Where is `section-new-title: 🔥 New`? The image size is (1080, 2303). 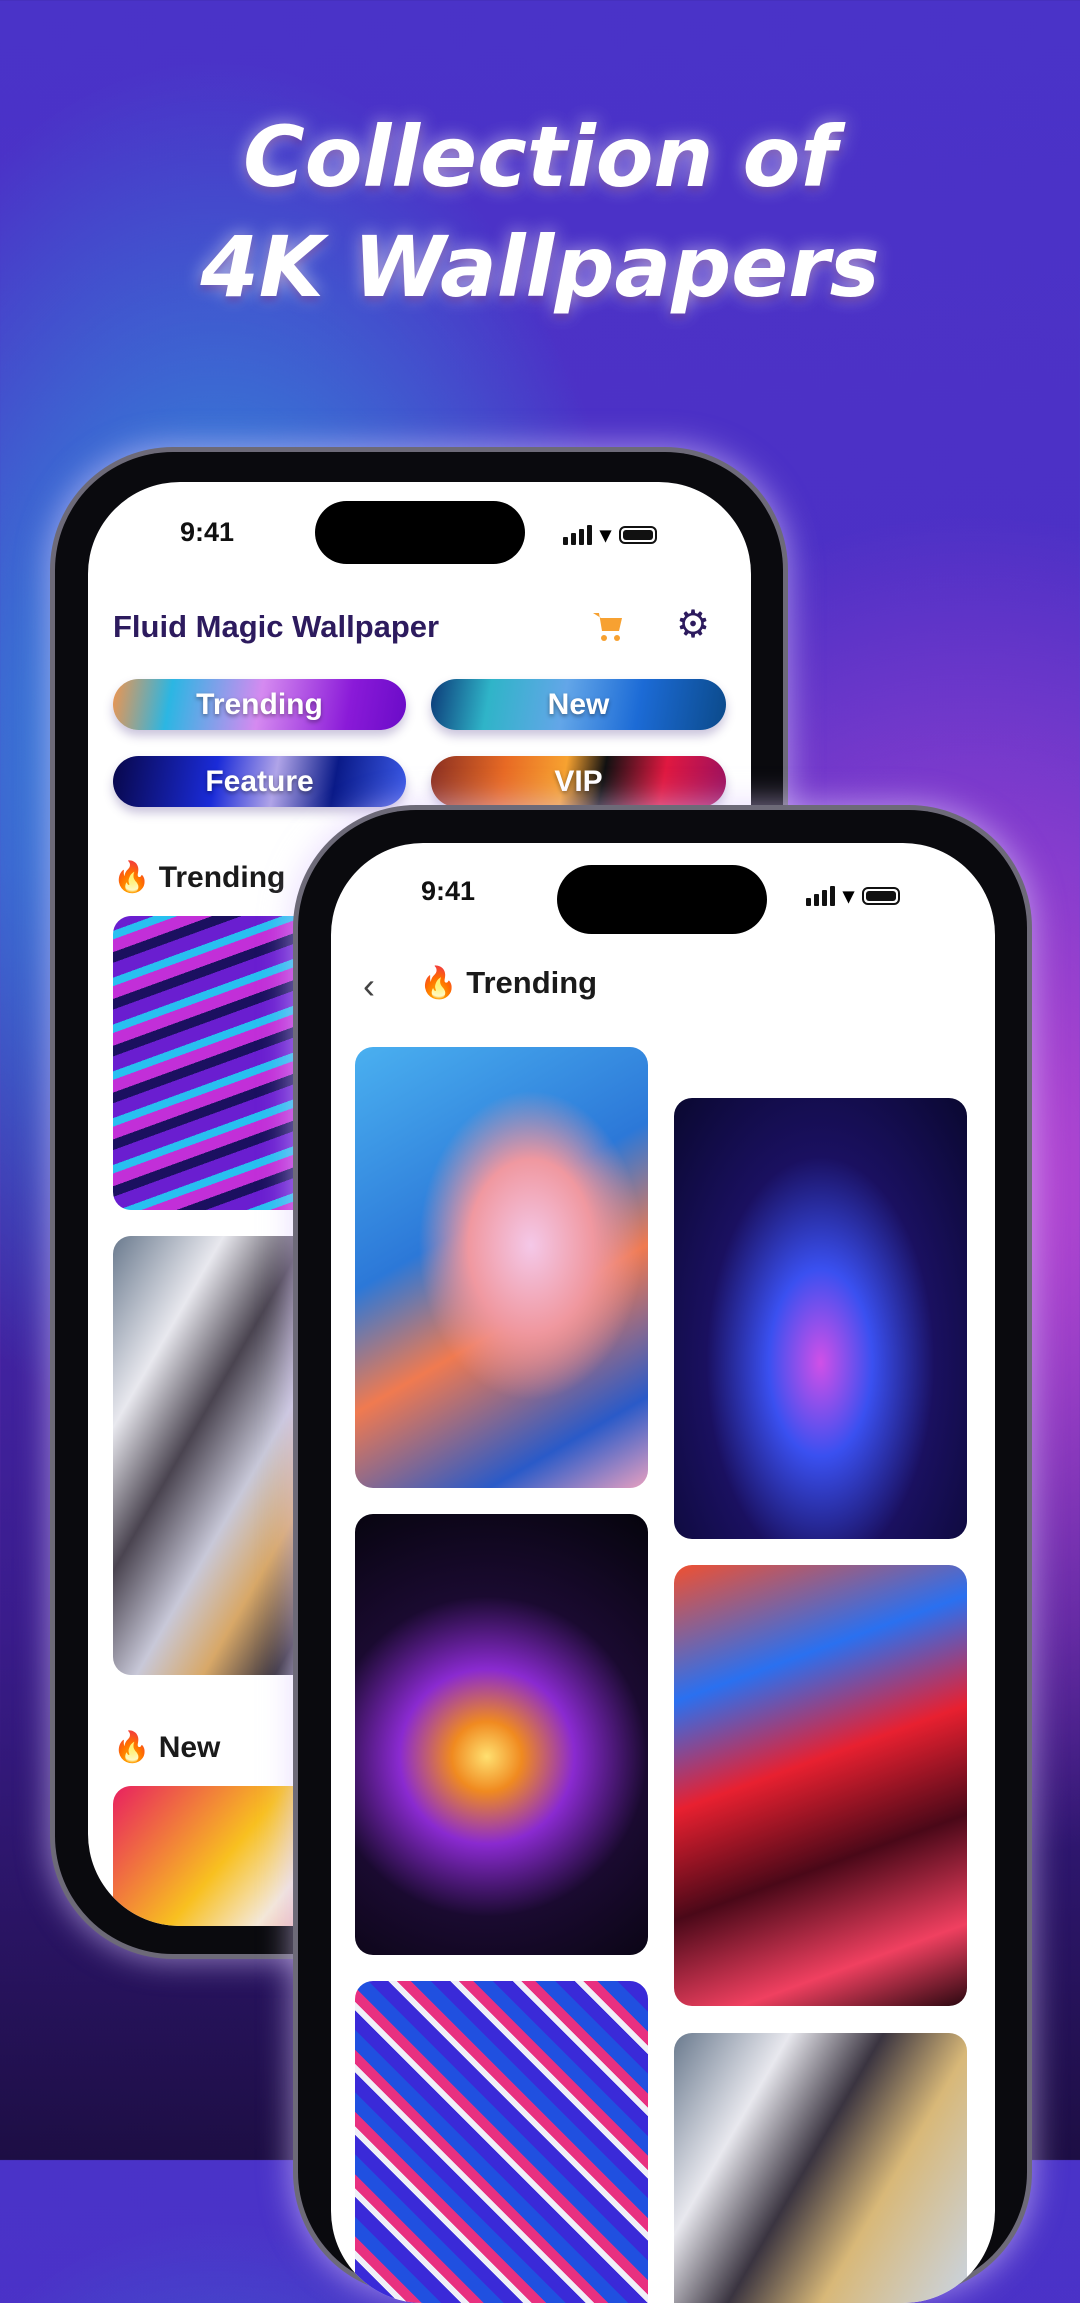
section-new-title: 🔥 New is located at coordinates (166, 1747).